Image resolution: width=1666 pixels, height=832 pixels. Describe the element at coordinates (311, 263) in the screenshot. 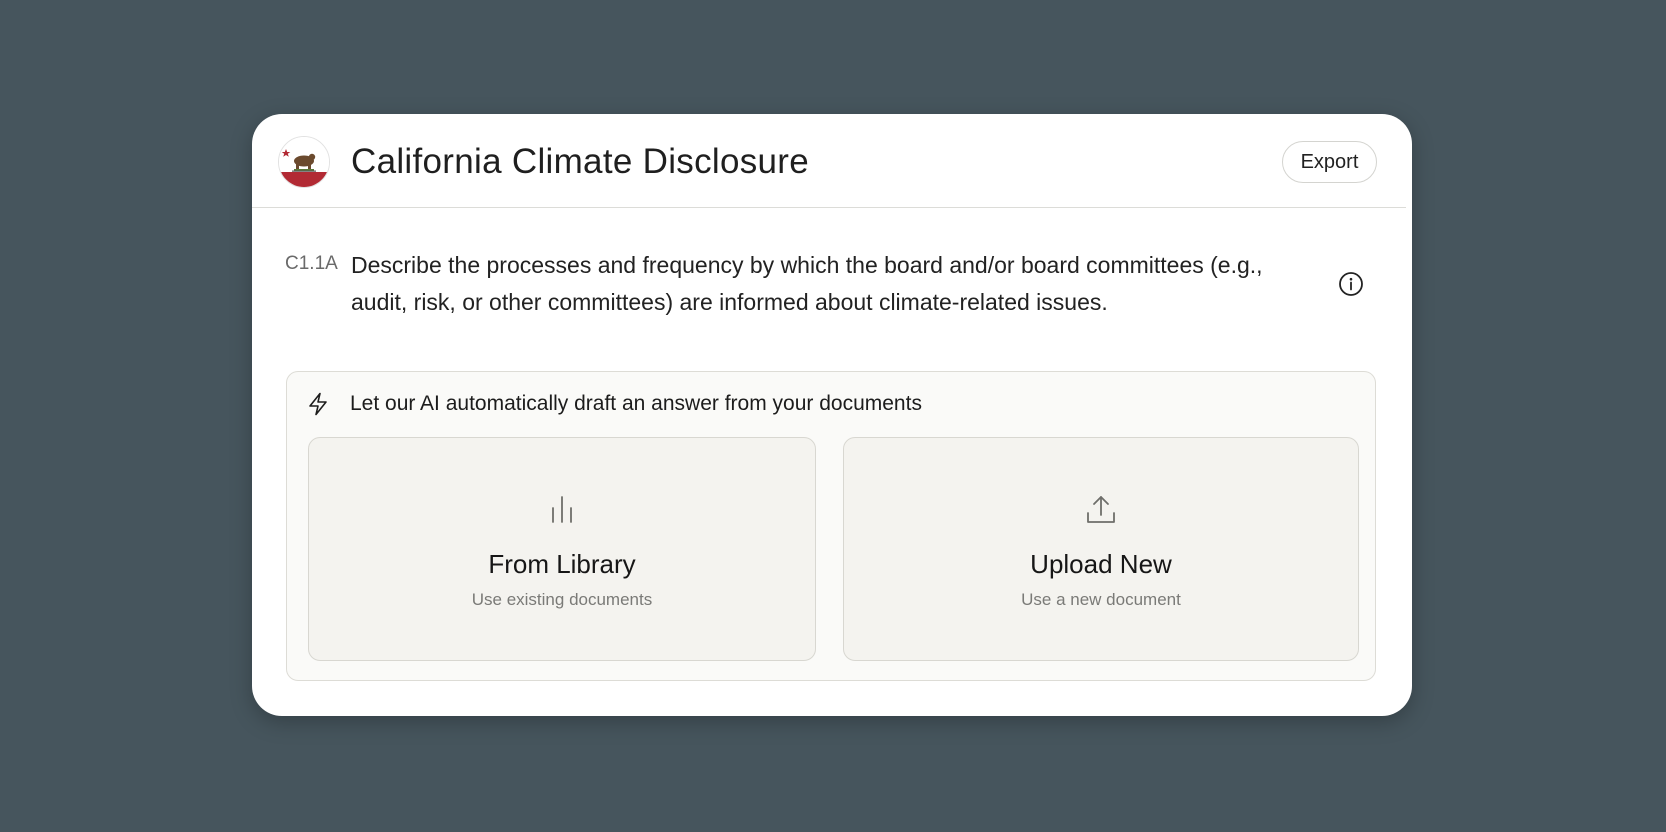

I see `question-id: C1.1A` at that location.